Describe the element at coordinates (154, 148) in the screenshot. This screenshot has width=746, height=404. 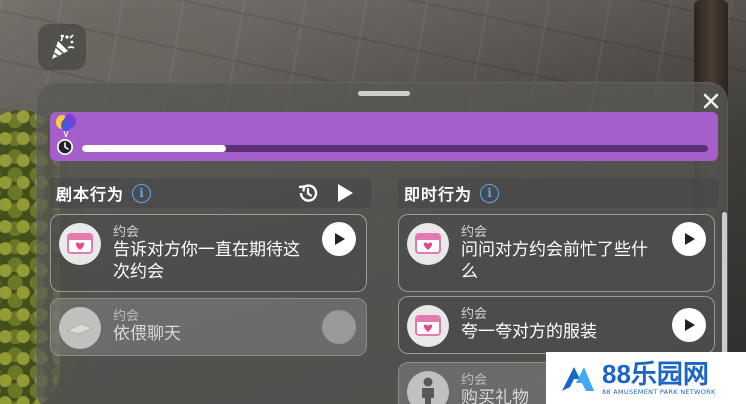
I see `date-progress-fill` at that location.